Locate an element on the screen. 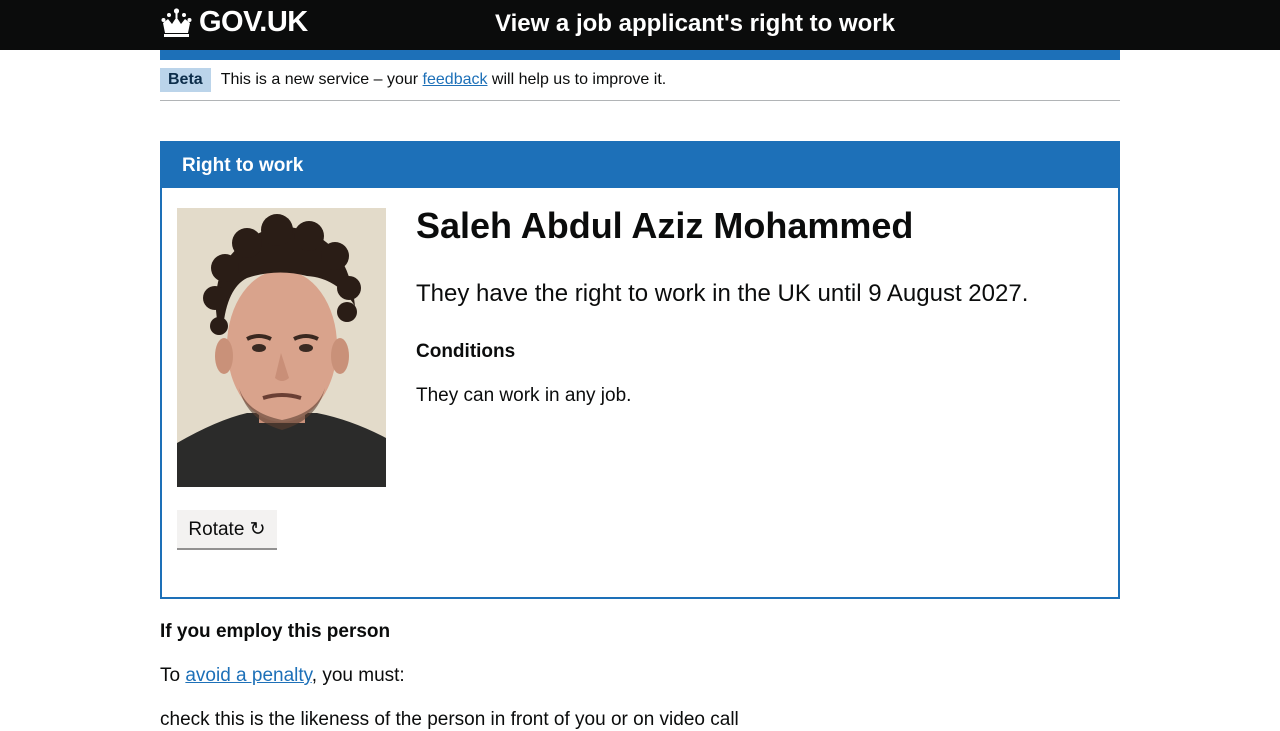 The width and height of the screenshot is (1280, 731). rotate-button: Rotate ↻ is located at coordinates (227, 530).